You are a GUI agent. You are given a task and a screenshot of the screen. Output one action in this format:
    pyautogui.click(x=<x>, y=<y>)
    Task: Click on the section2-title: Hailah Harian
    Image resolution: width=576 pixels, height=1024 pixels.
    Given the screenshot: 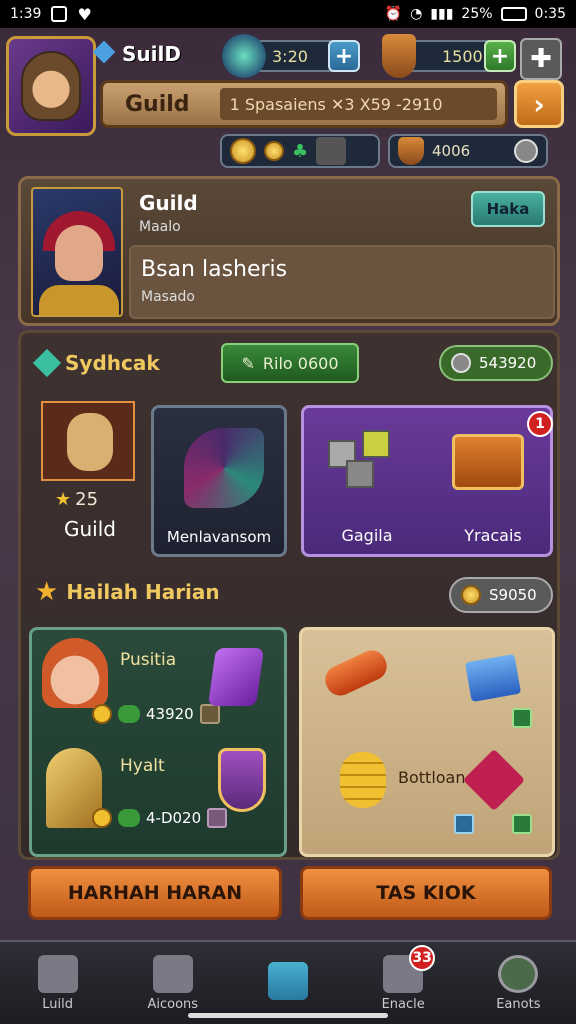 What is the action you would take?
    pyautogui.click(x=143, y=592)
    